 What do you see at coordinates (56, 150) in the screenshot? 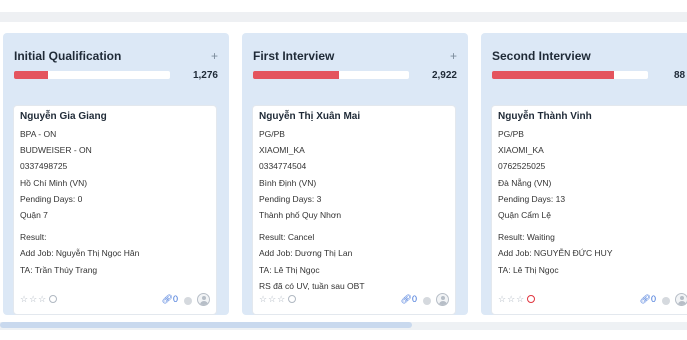
I see `candidate-client: BUDWEISER - ON` at bounding box center [56, 150].